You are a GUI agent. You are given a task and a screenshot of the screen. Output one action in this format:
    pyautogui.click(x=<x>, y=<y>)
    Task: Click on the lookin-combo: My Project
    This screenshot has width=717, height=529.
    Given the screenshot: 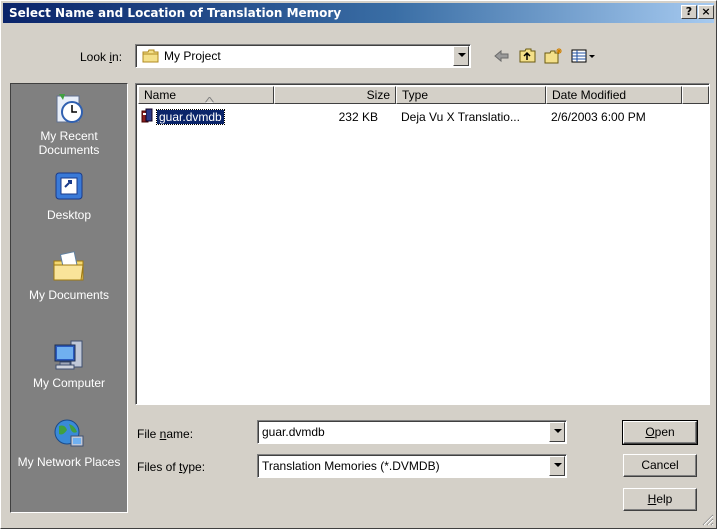 What is the action you would take?
    pyautogui.click(x=303, y=56)
    